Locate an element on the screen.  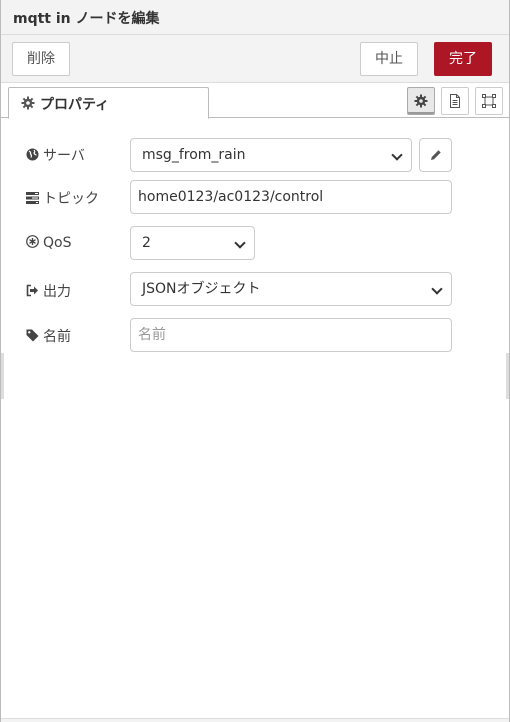
delete-button: 削除 is located at coordinates (41, 59).